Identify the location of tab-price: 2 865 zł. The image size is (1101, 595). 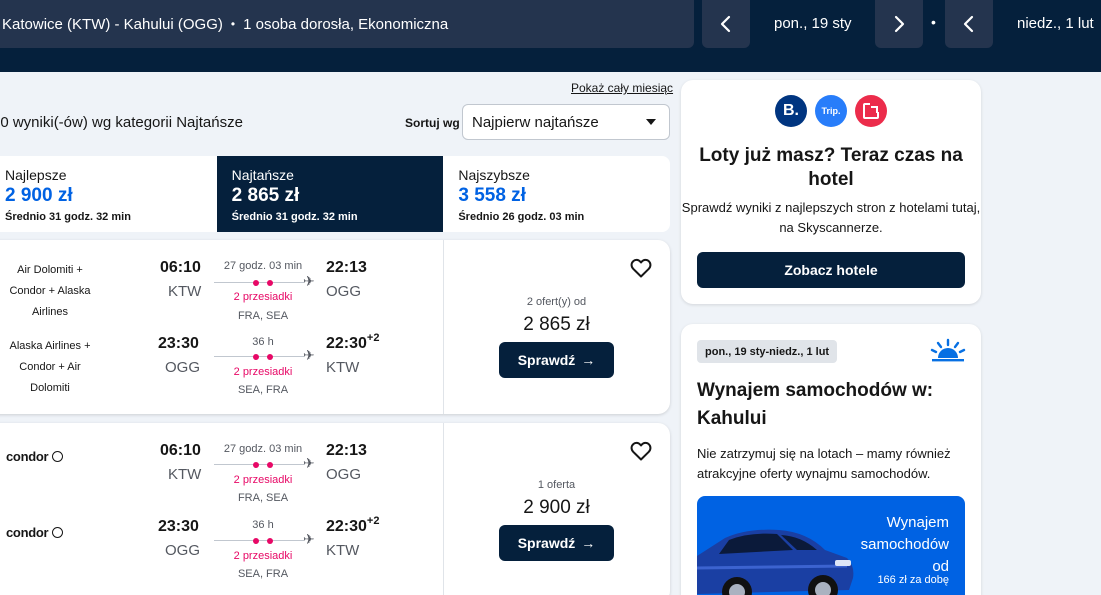
(265, 195).